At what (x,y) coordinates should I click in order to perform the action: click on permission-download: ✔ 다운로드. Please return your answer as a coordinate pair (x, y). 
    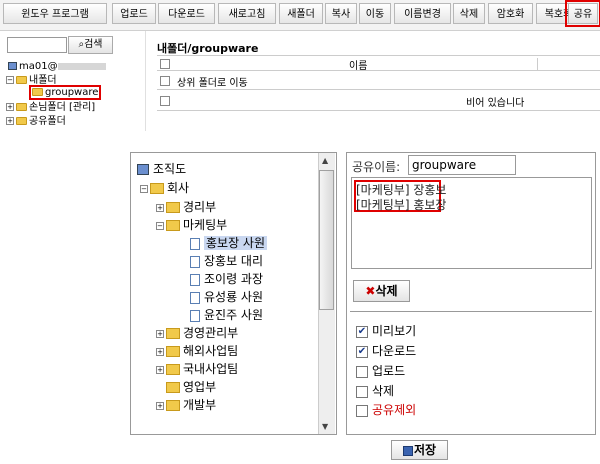
    Looking at the image, I should click on (386, 351).